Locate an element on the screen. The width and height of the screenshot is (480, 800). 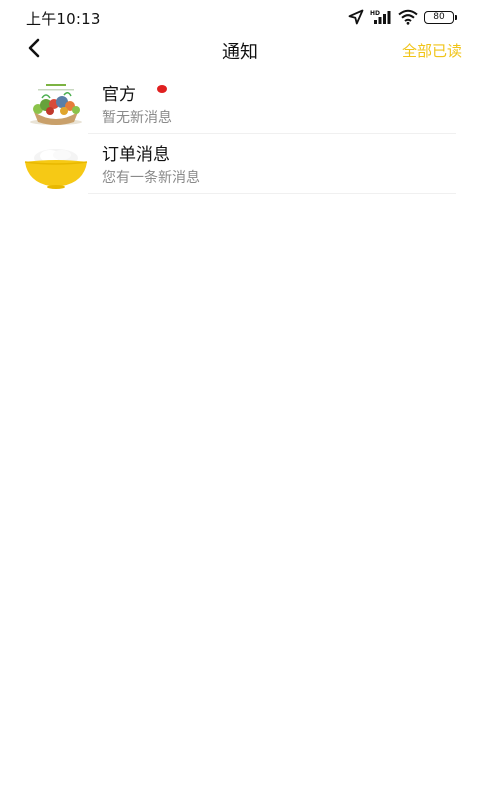
message-item-official: 官方 暂无新消息 is located at coordinates (240, 104).